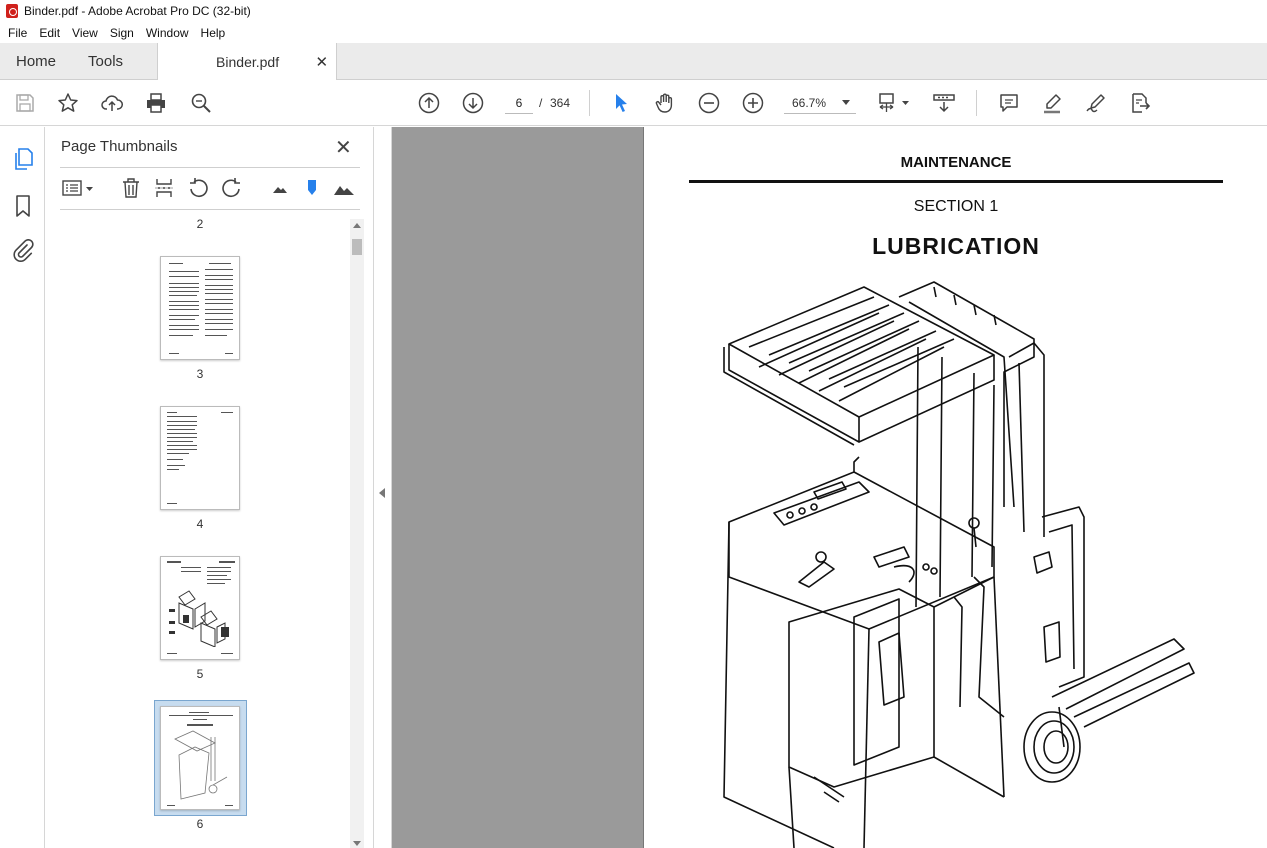 This screenshot has height=848, width=1267. Describe the element at coordinates (633, 61) in the screenshot. I see `tab-bar: Home Tools Binder.pdf ✕` at that location.